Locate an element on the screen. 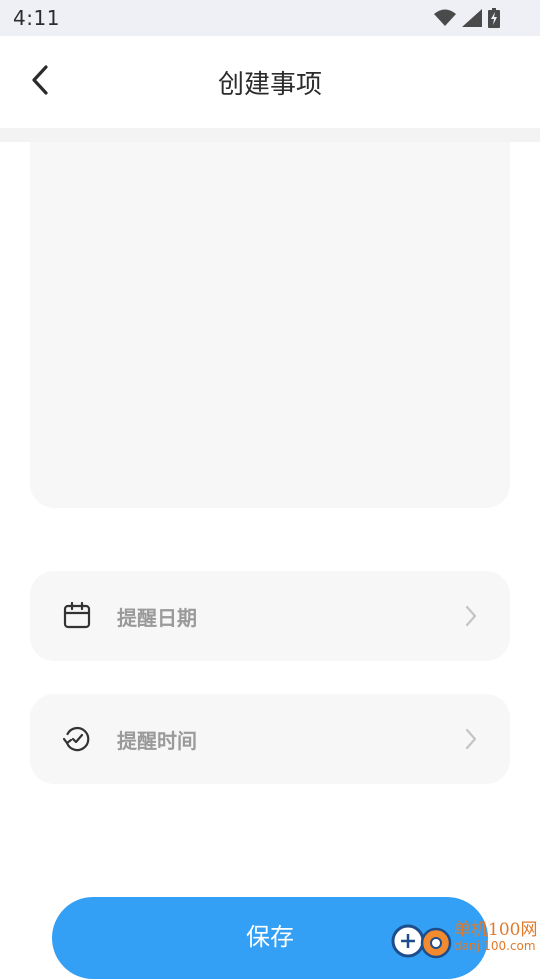 This screenshot has width=540, height=979. signal-icon is located at coordinates (472, 20).